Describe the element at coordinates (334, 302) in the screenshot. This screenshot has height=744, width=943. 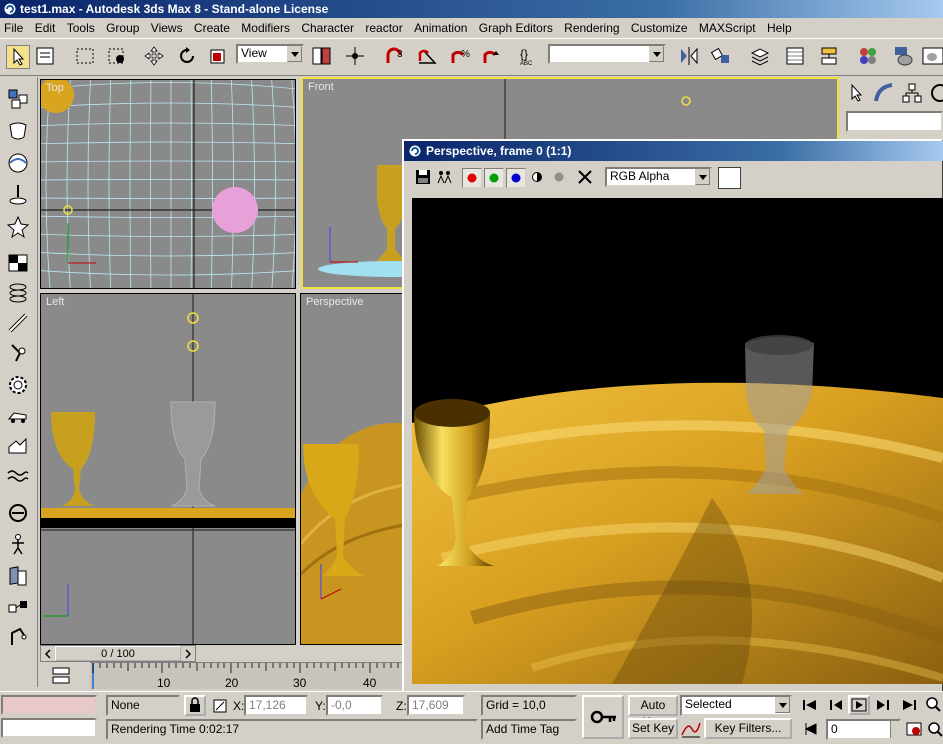
I see `viewport-label-perspective: Perspective` at that location.